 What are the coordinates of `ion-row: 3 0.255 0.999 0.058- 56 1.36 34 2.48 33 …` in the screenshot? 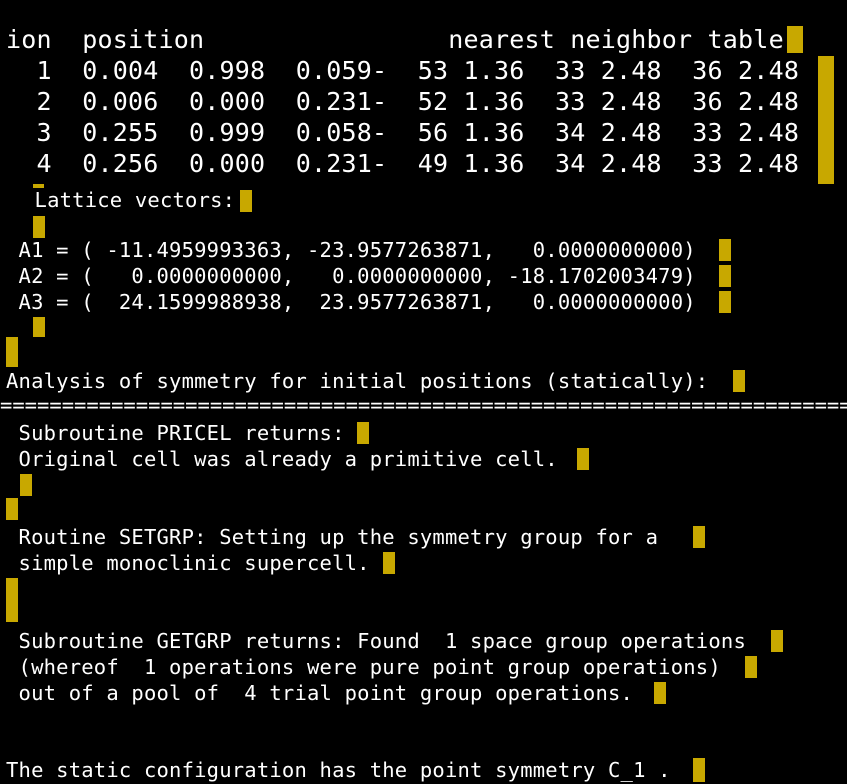 It's located at (403, 132).